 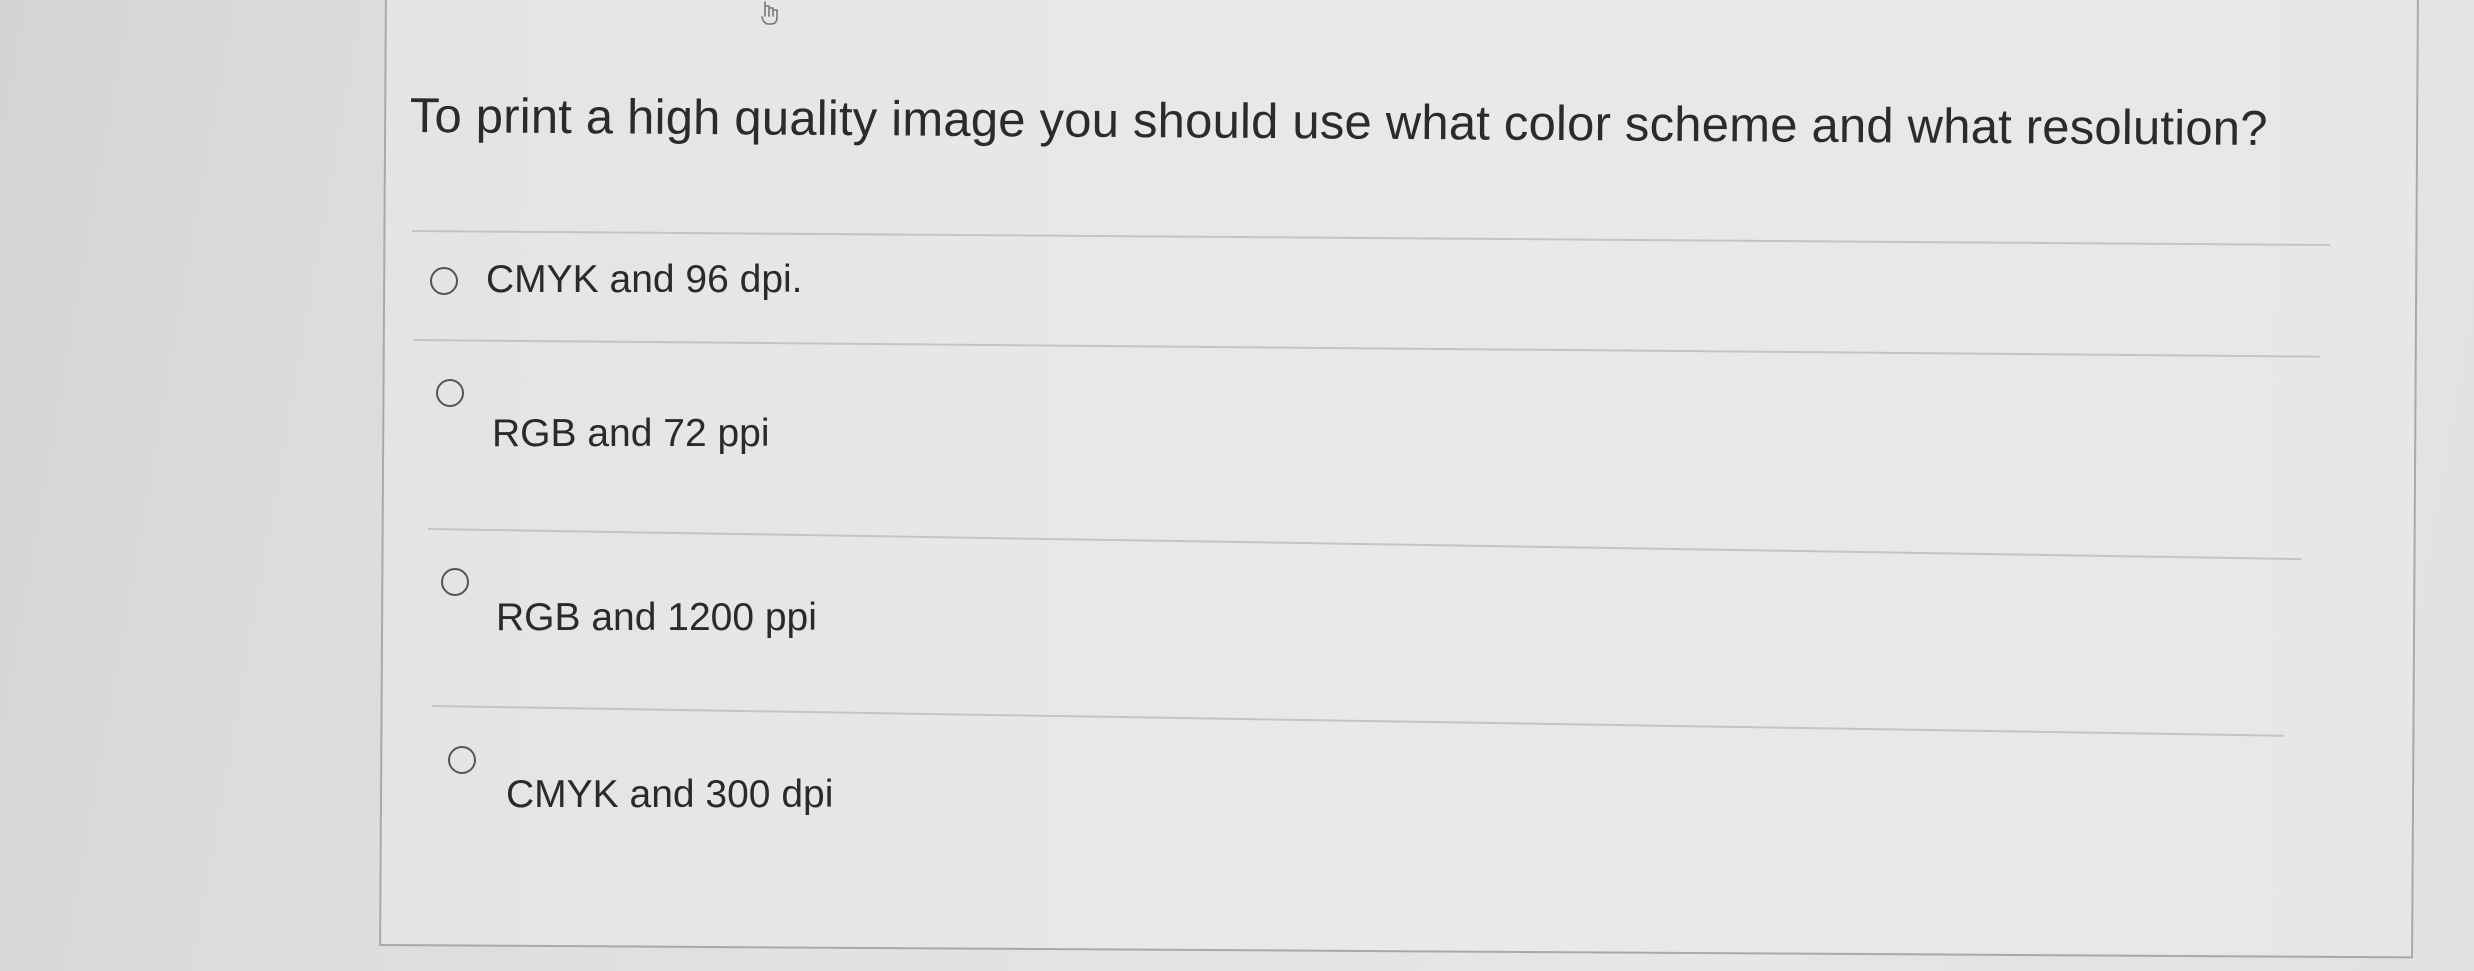 What do you see at coordinates (769, 13) in the screenshot?
I see `hand-pointer-icon` at bounding box center [769, 13].